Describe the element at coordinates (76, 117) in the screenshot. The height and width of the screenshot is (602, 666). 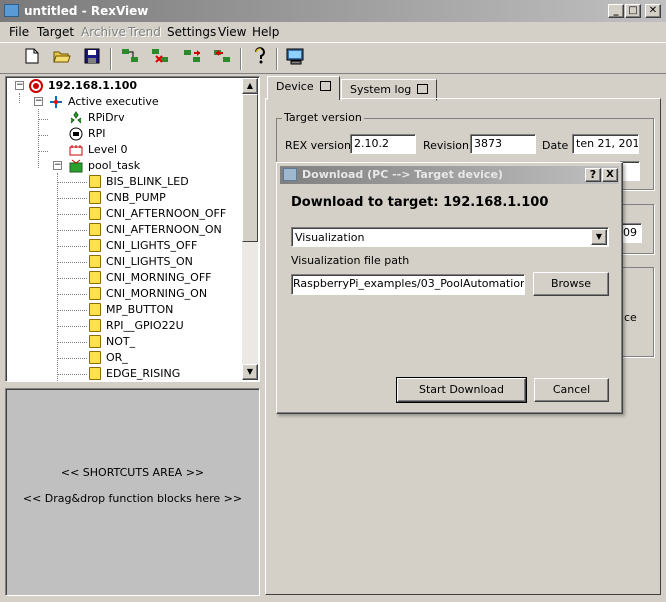
I see `driver-icon` at that location.